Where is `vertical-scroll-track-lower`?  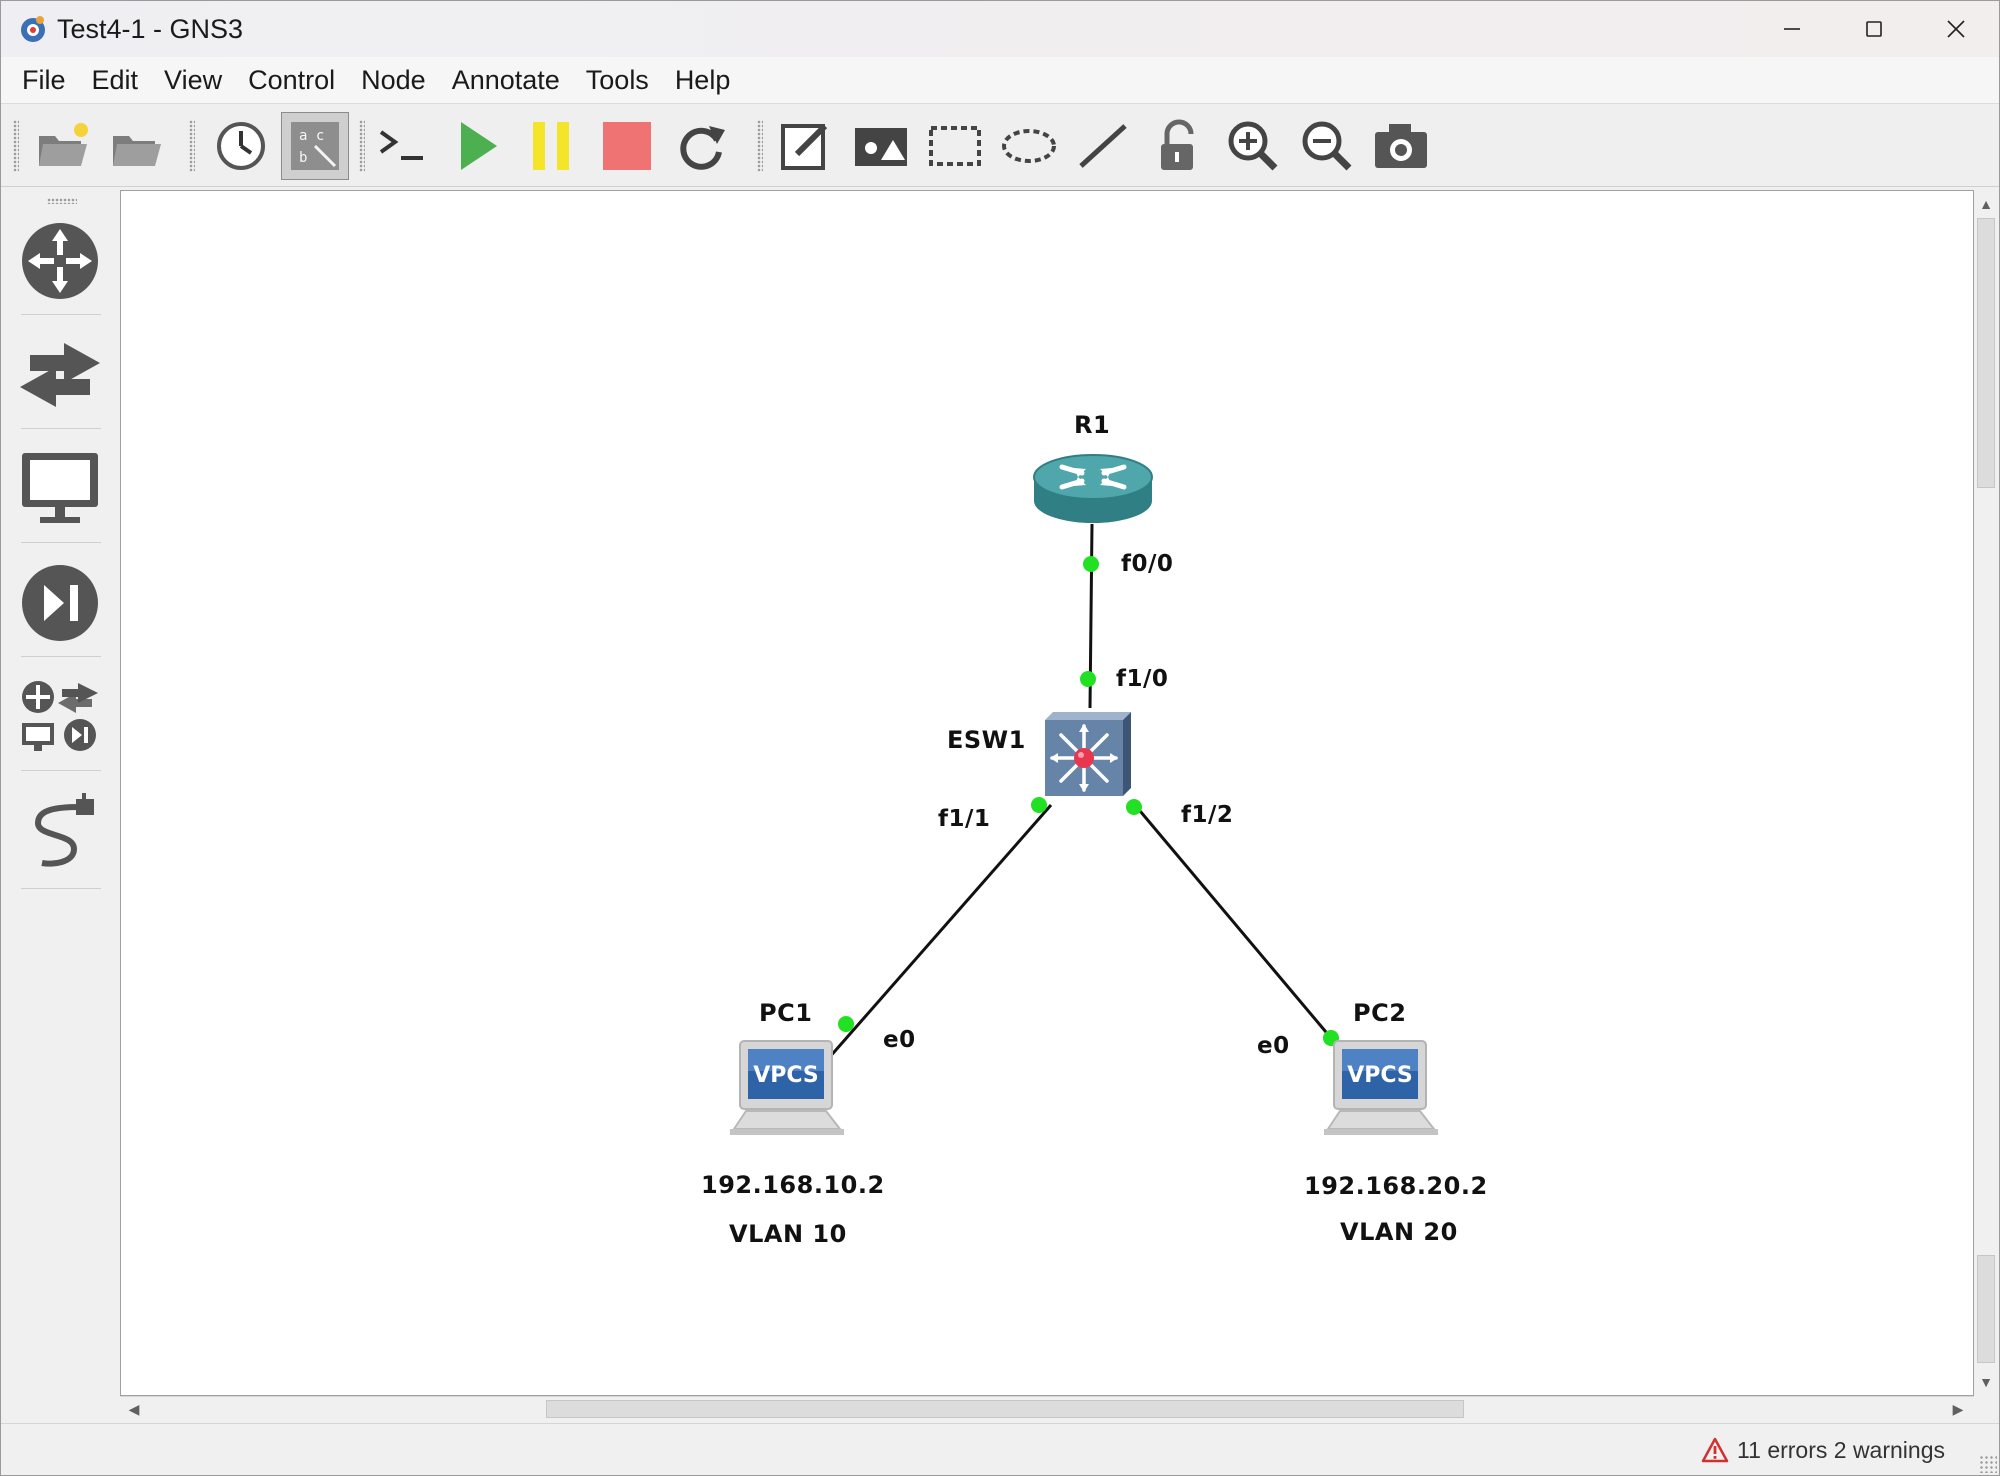 vertical-scroll-track-lower is located at coordinates (1986, 1309).